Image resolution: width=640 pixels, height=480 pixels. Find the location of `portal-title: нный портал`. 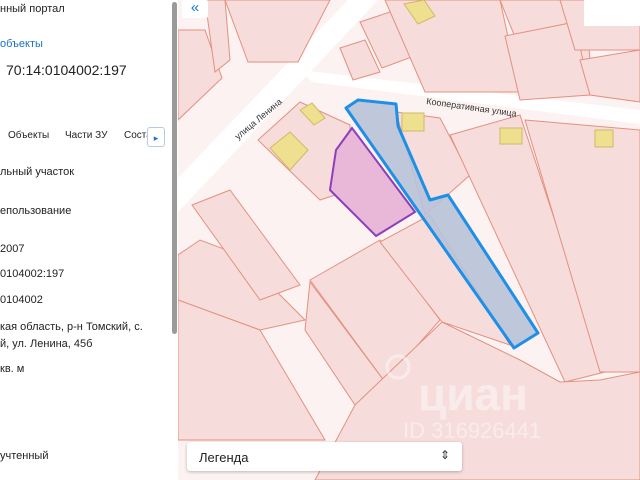

portal-title: нный портал is located at coordinates (32, 9).